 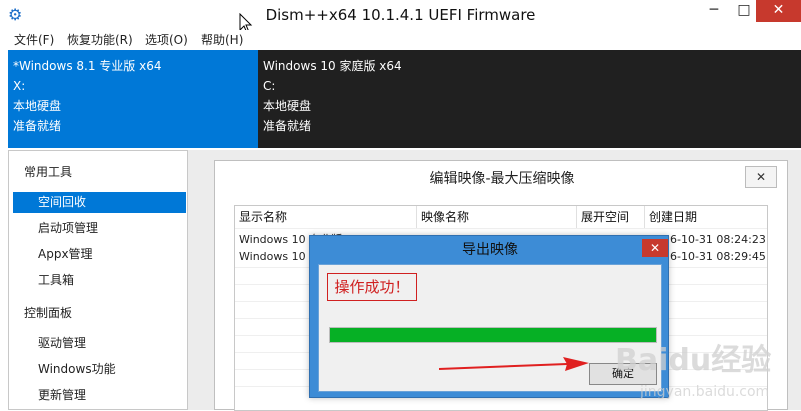 What do you see at coordinates (166, 40) in the screenshot?
I see `menu-options: 选项(O)` at bounding box center [166, 40].